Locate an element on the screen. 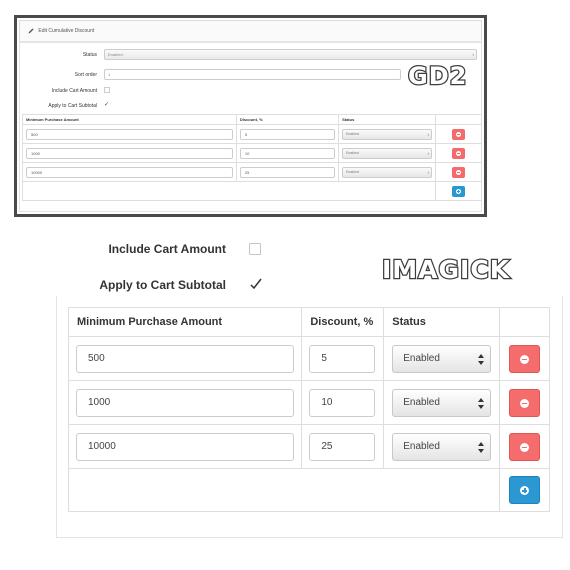 The height and width of the screenshot is (570, 570). header-minimum-purchase-amount: Minimum Purchase Amount is located at coordinates (185, 322).